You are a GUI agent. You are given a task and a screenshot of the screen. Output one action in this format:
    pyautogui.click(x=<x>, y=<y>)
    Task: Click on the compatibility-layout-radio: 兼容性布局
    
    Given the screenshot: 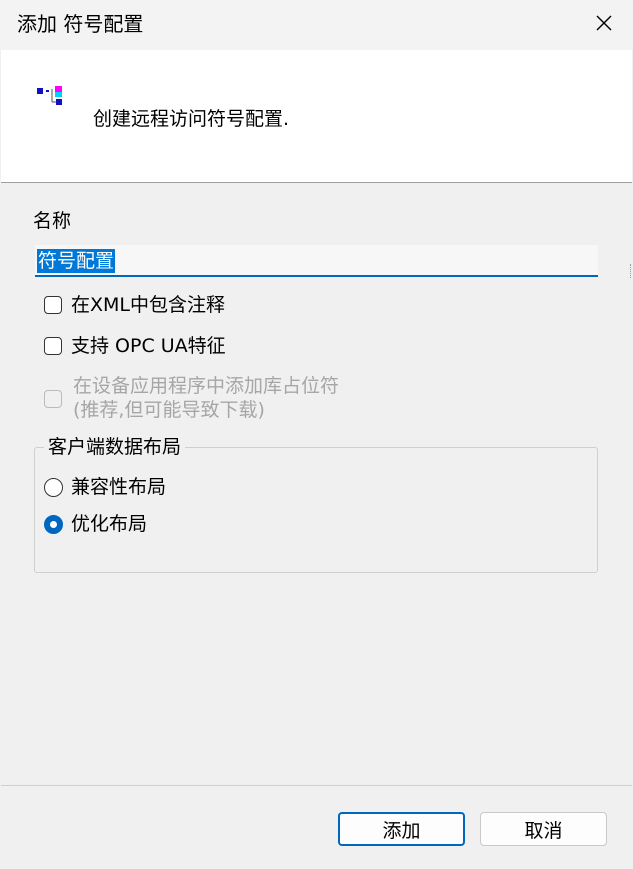 What is the action you would take?
    pyautogui.click(x=105, y=487)
    